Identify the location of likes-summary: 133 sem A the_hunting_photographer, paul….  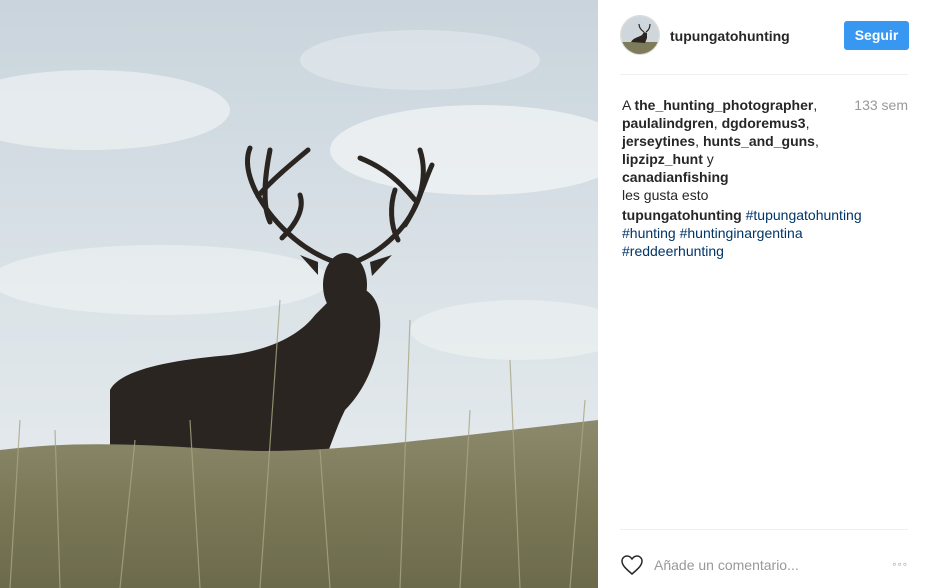
(765, 150).